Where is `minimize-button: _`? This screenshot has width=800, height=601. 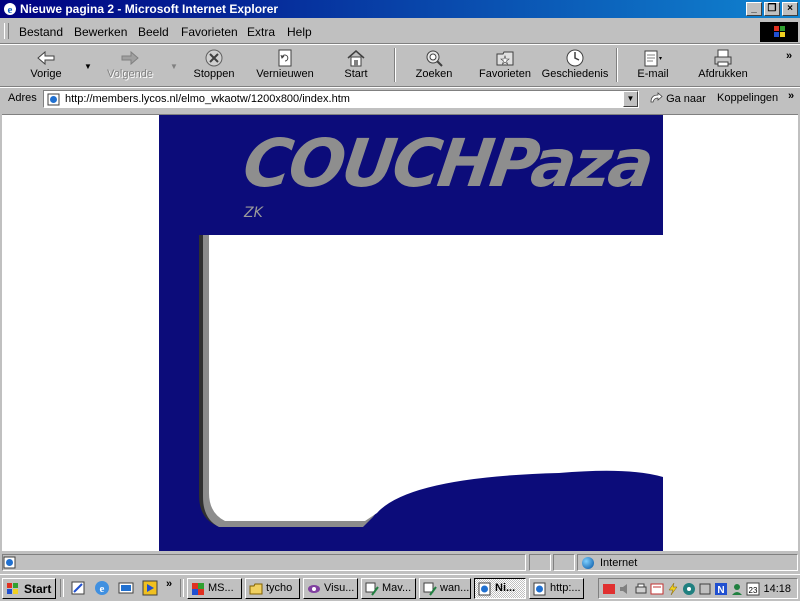
minimize-button: _ is located at coordinates (754, 9).